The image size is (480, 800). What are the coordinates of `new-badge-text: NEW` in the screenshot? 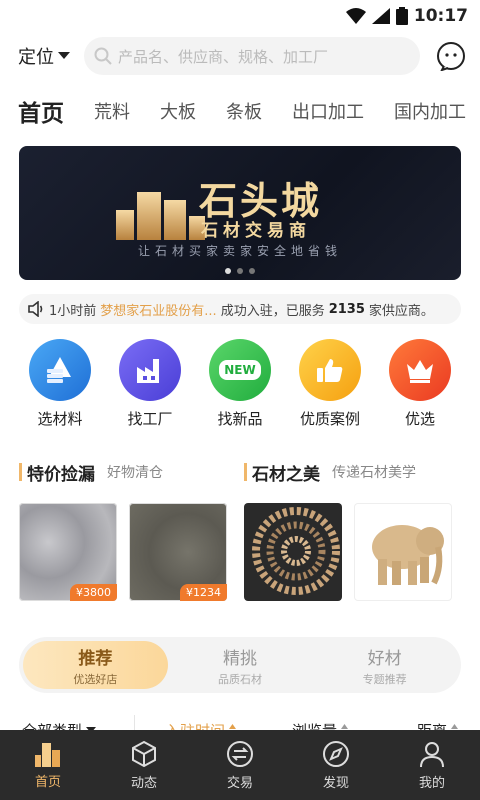 It's located at (240, 370).